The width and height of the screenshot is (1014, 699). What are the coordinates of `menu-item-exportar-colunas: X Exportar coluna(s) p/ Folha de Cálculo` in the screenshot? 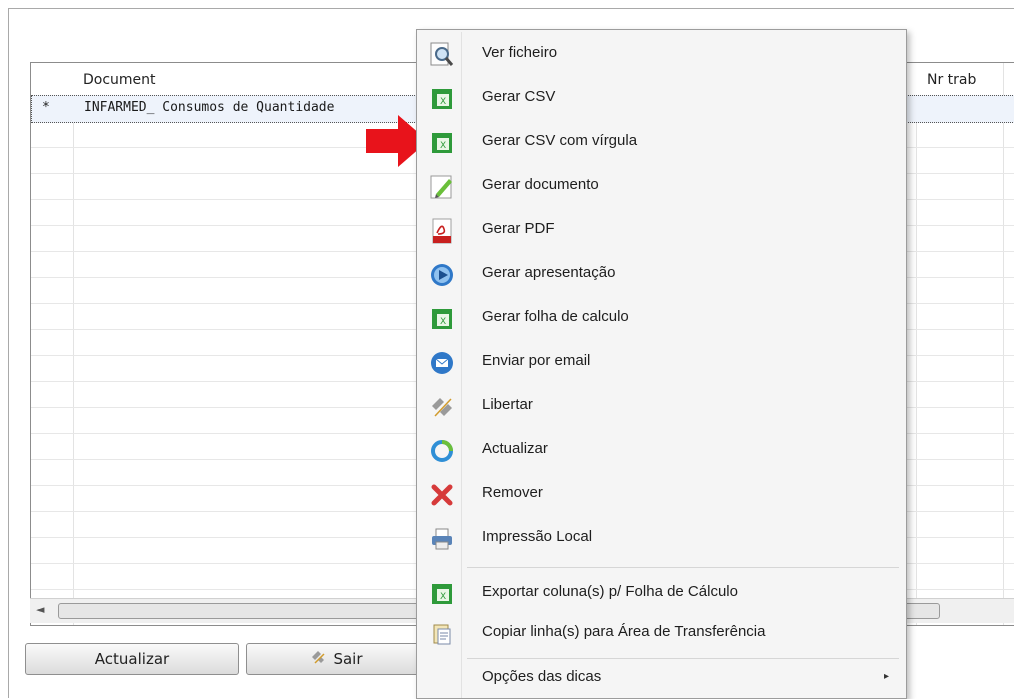 It's located at (661, 593).